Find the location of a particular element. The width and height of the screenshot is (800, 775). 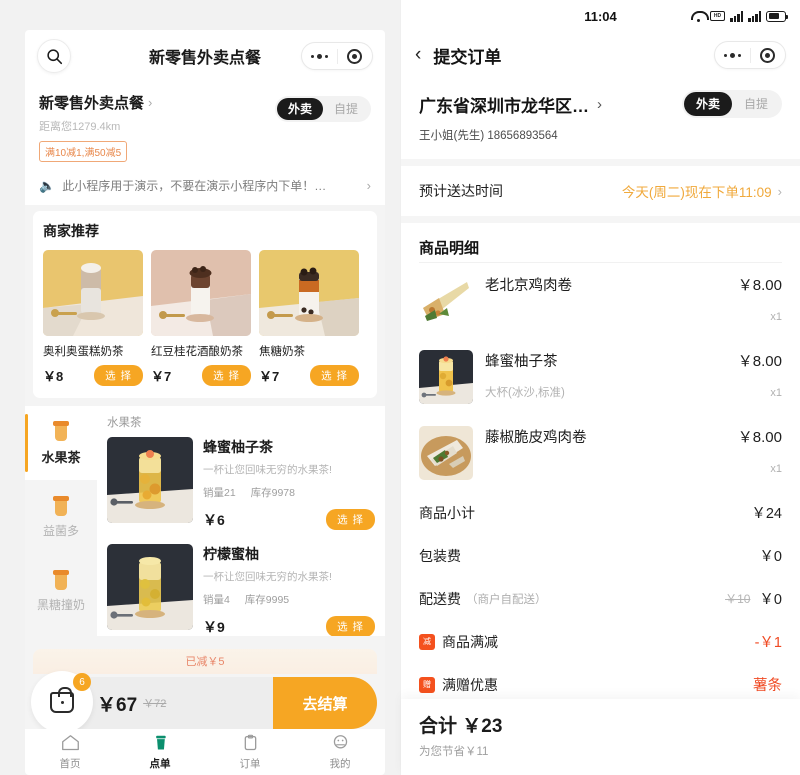

item-name: 老北京鸡肉卷 is located at coordinates (528, 286).